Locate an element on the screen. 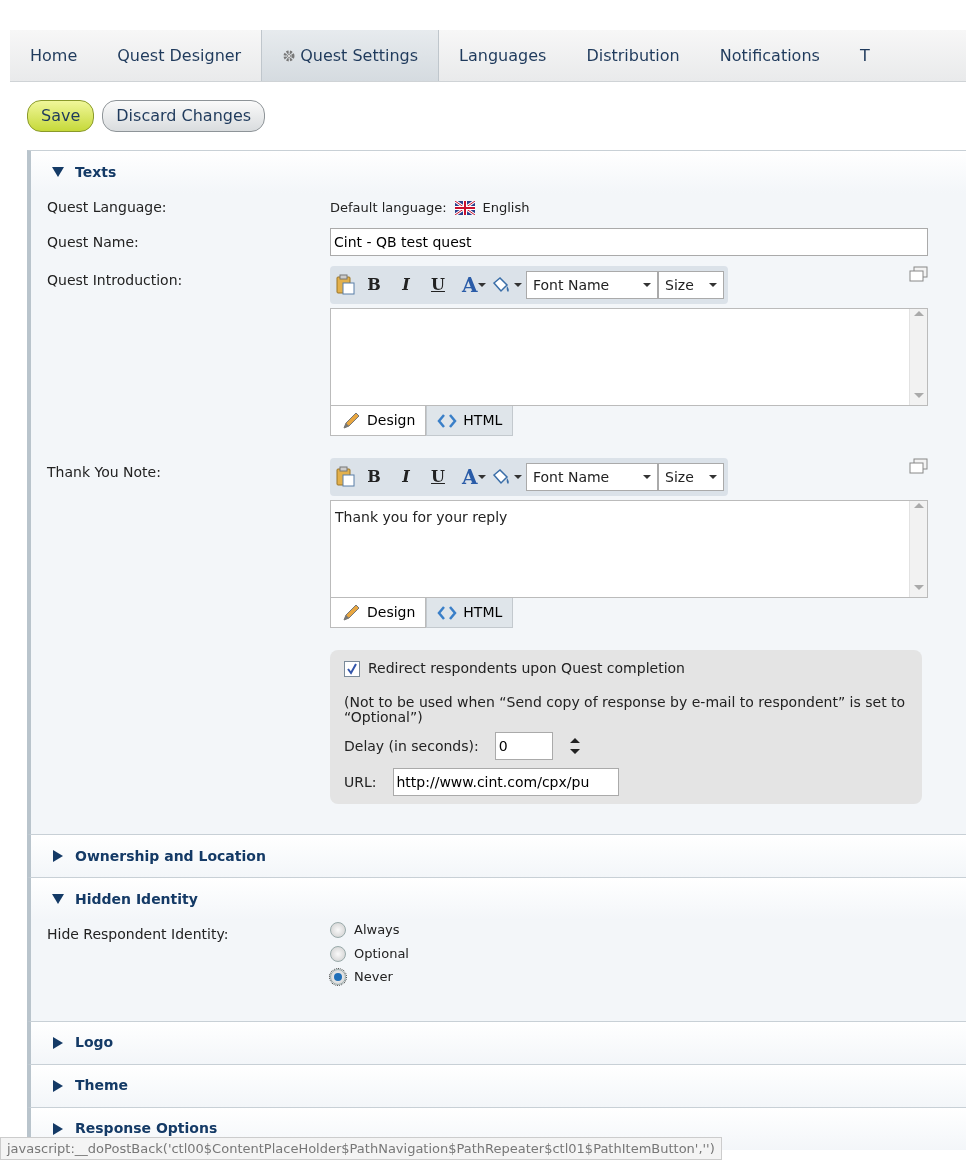  discard-button: Discard Changes is located at coordinates (184, 116).